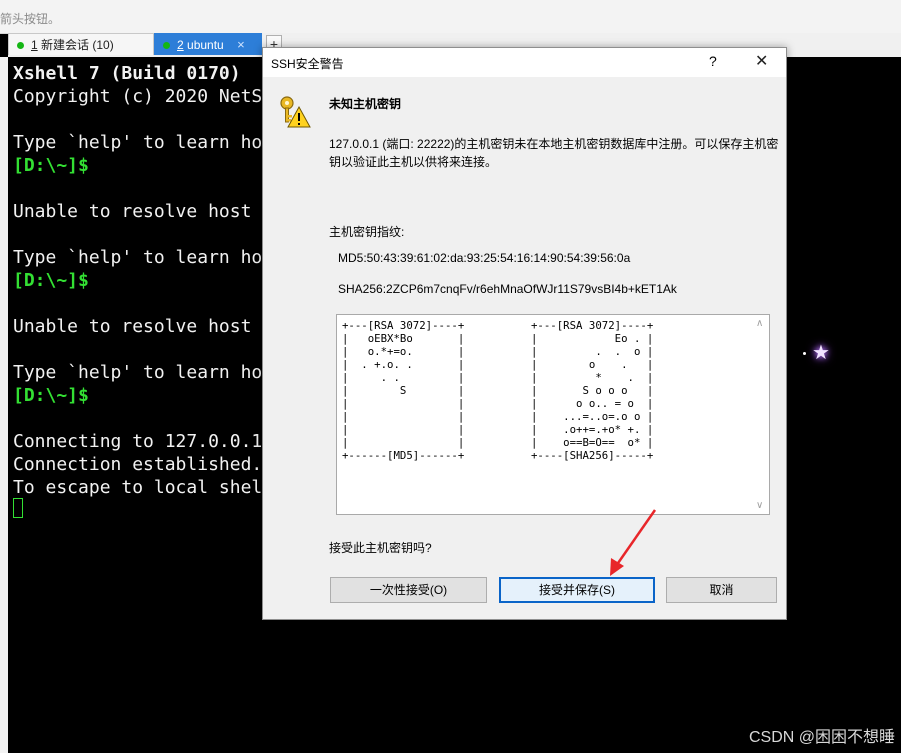  Describe the element at coordinates (138, 464) in the screenshot. I see `terminal-line: Connection established.` at that location.